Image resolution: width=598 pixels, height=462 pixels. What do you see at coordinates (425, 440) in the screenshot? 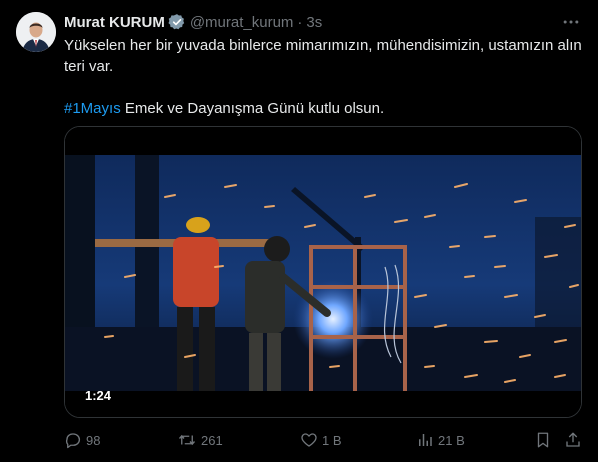
I see `views-icon` at bounding box center [425, 440].